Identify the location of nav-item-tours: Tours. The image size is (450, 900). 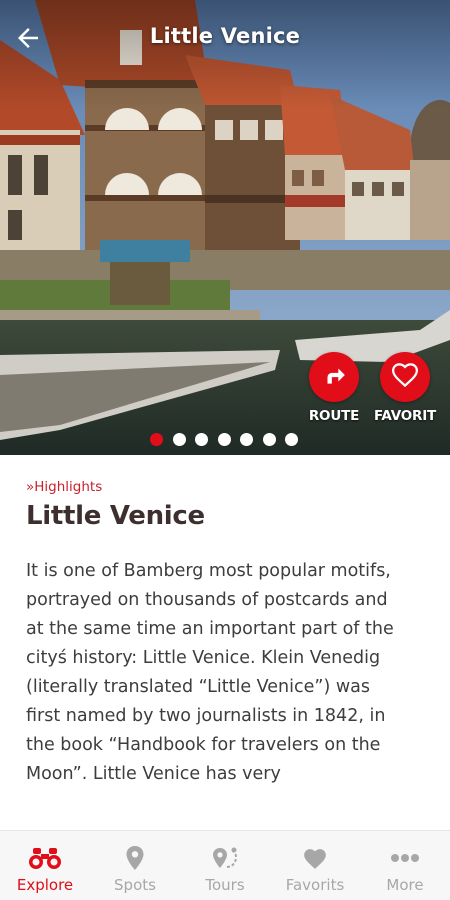
(225, 865).